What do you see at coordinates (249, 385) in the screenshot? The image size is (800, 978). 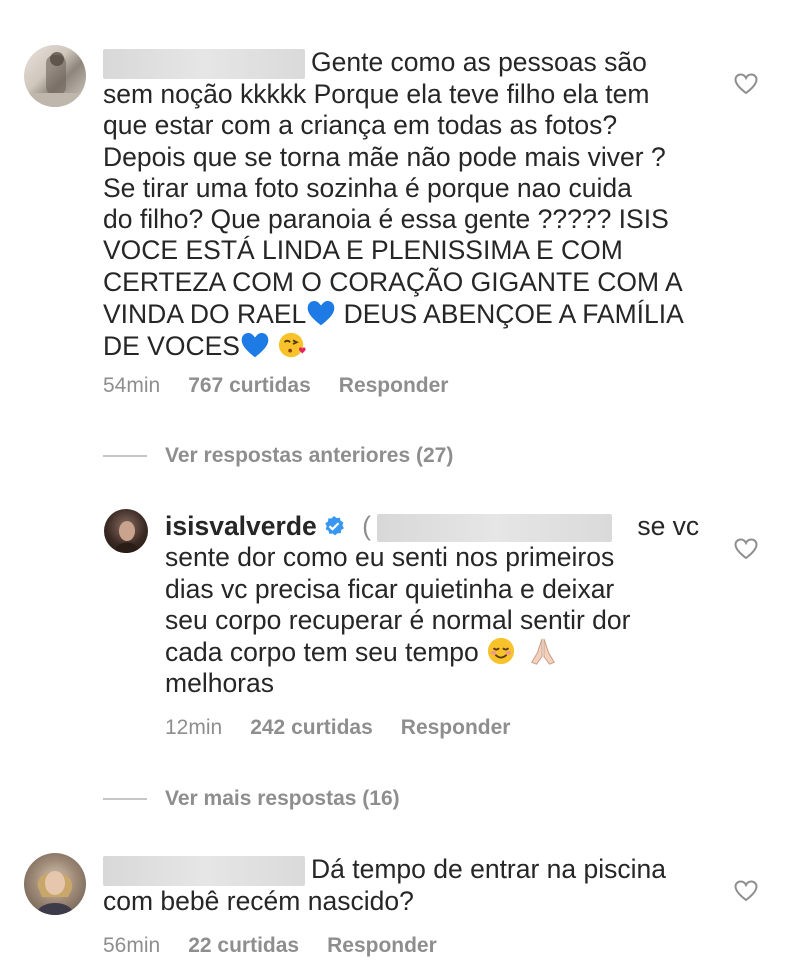 I see `likes-count: 767 curtidas` at bounding box center [249, 385].